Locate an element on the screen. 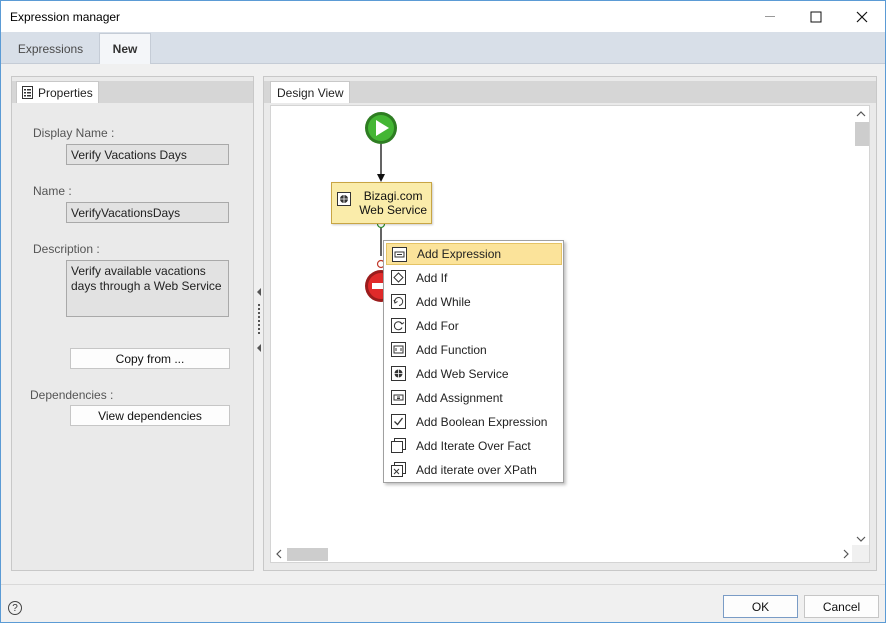  menu-item-add-web-service: Add Web Service is located at coordinates (474, 374).